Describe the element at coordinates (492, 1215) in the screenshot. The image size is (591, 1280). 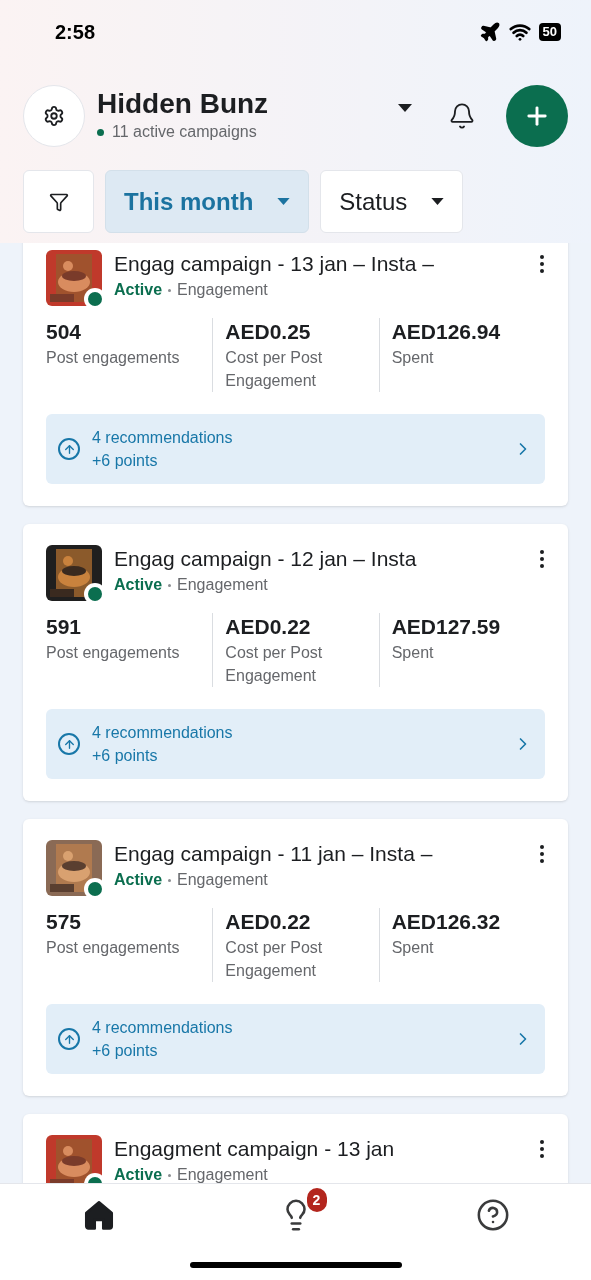
I see `help-icon` at that location.